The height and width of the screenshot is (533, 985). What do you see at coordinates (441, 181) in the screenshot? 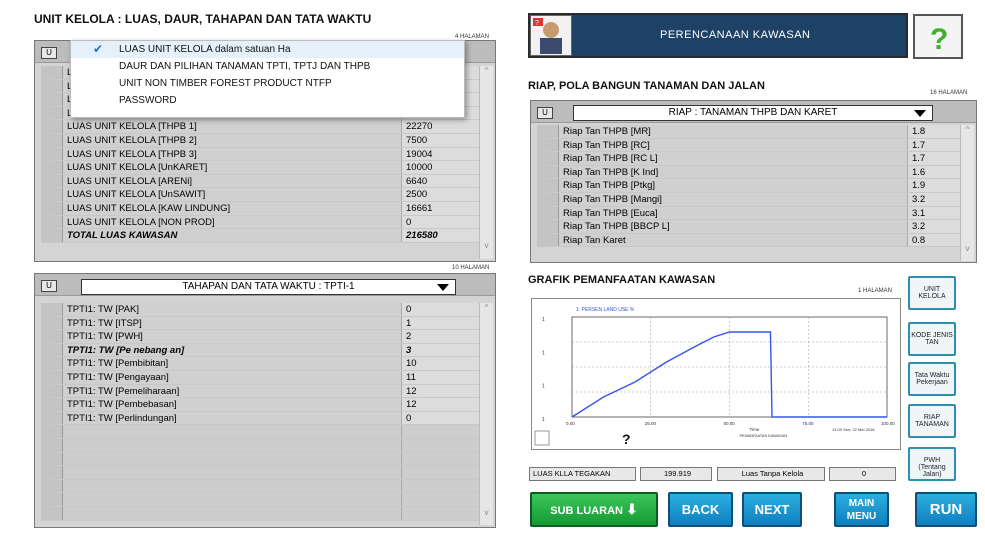
I see `row-value: 6640` at bounding box center [441, 181].